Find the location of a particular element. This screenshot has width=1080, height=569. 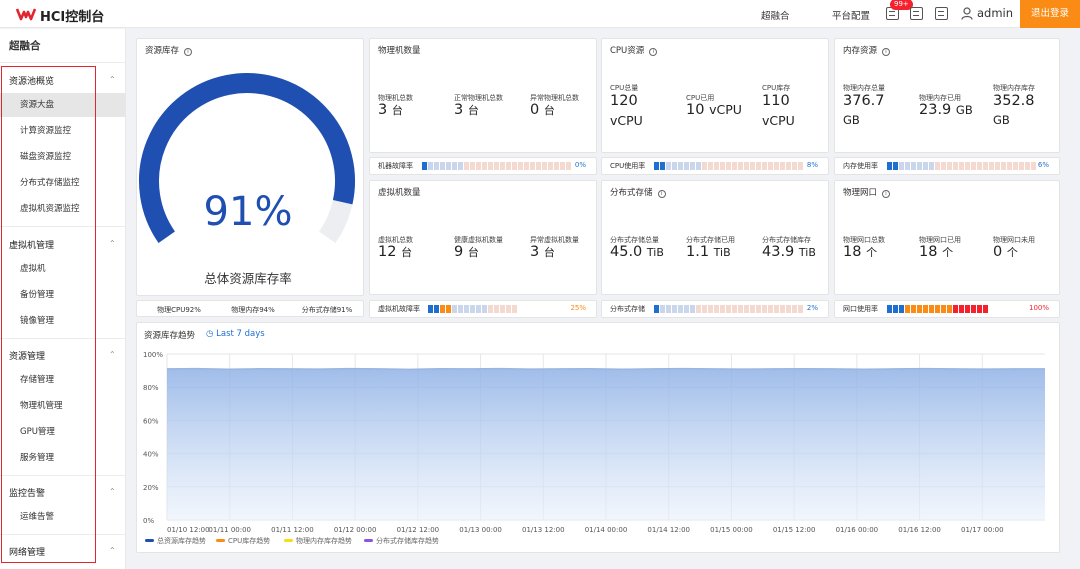

strip-storage: 分布式存储91% is located at coordinates (327, 310).